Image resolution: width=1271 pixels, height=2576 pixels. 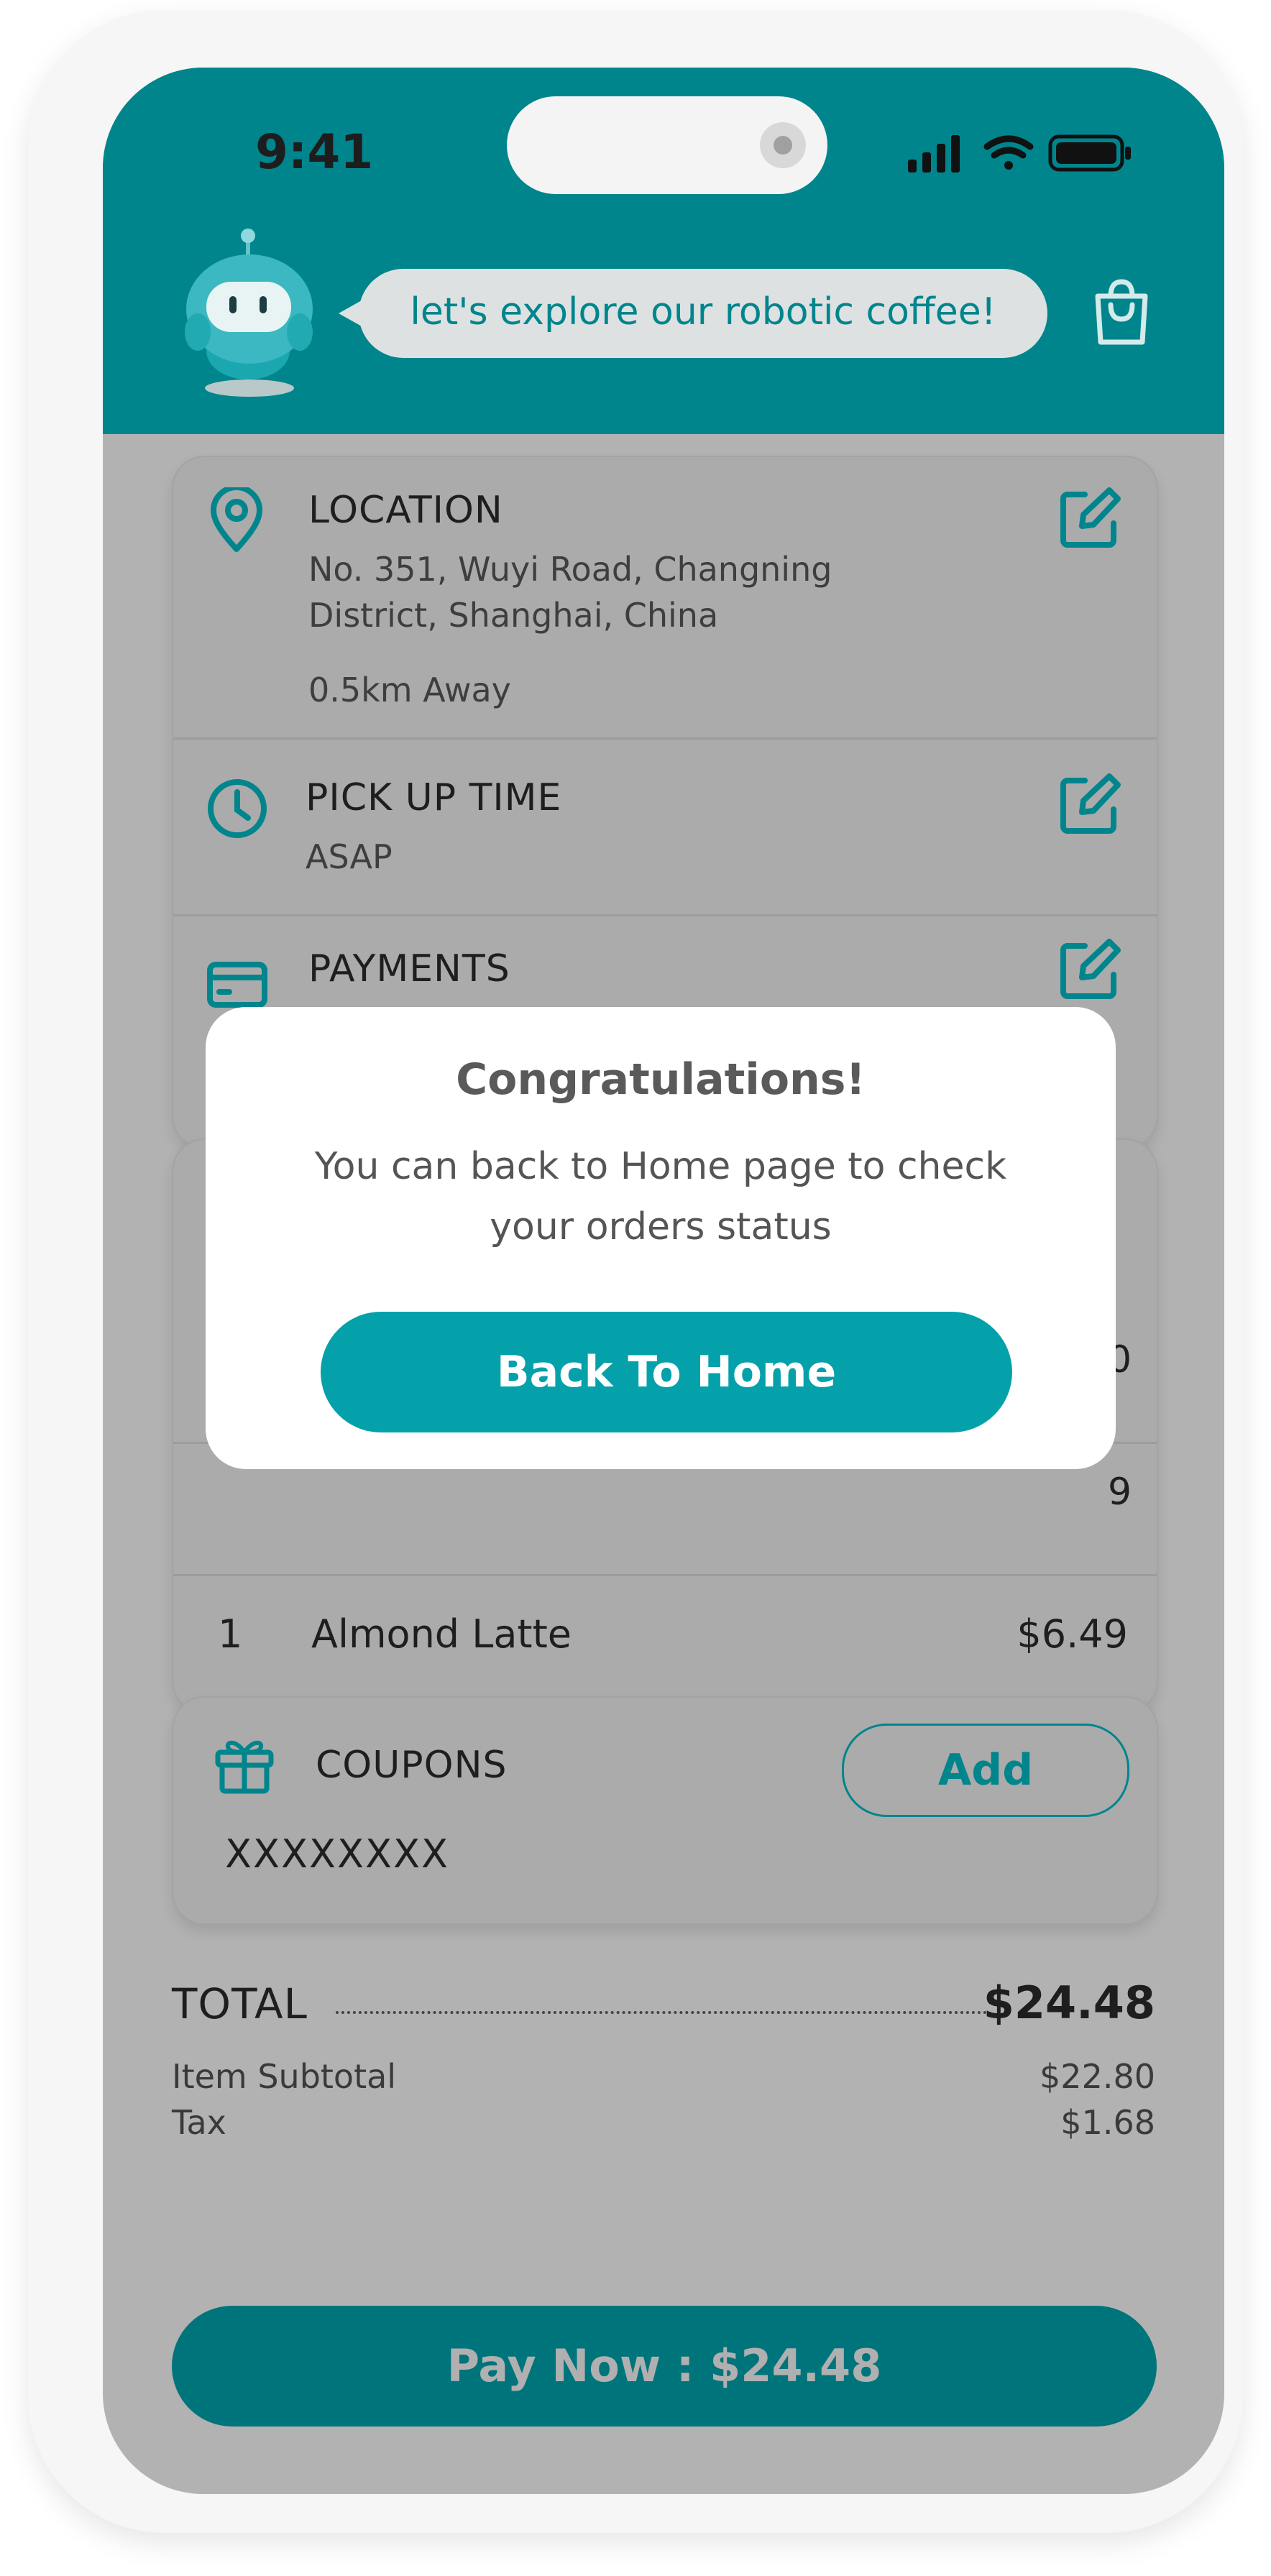 I want to click on credit-card-icon, so click(x=237, y=985).